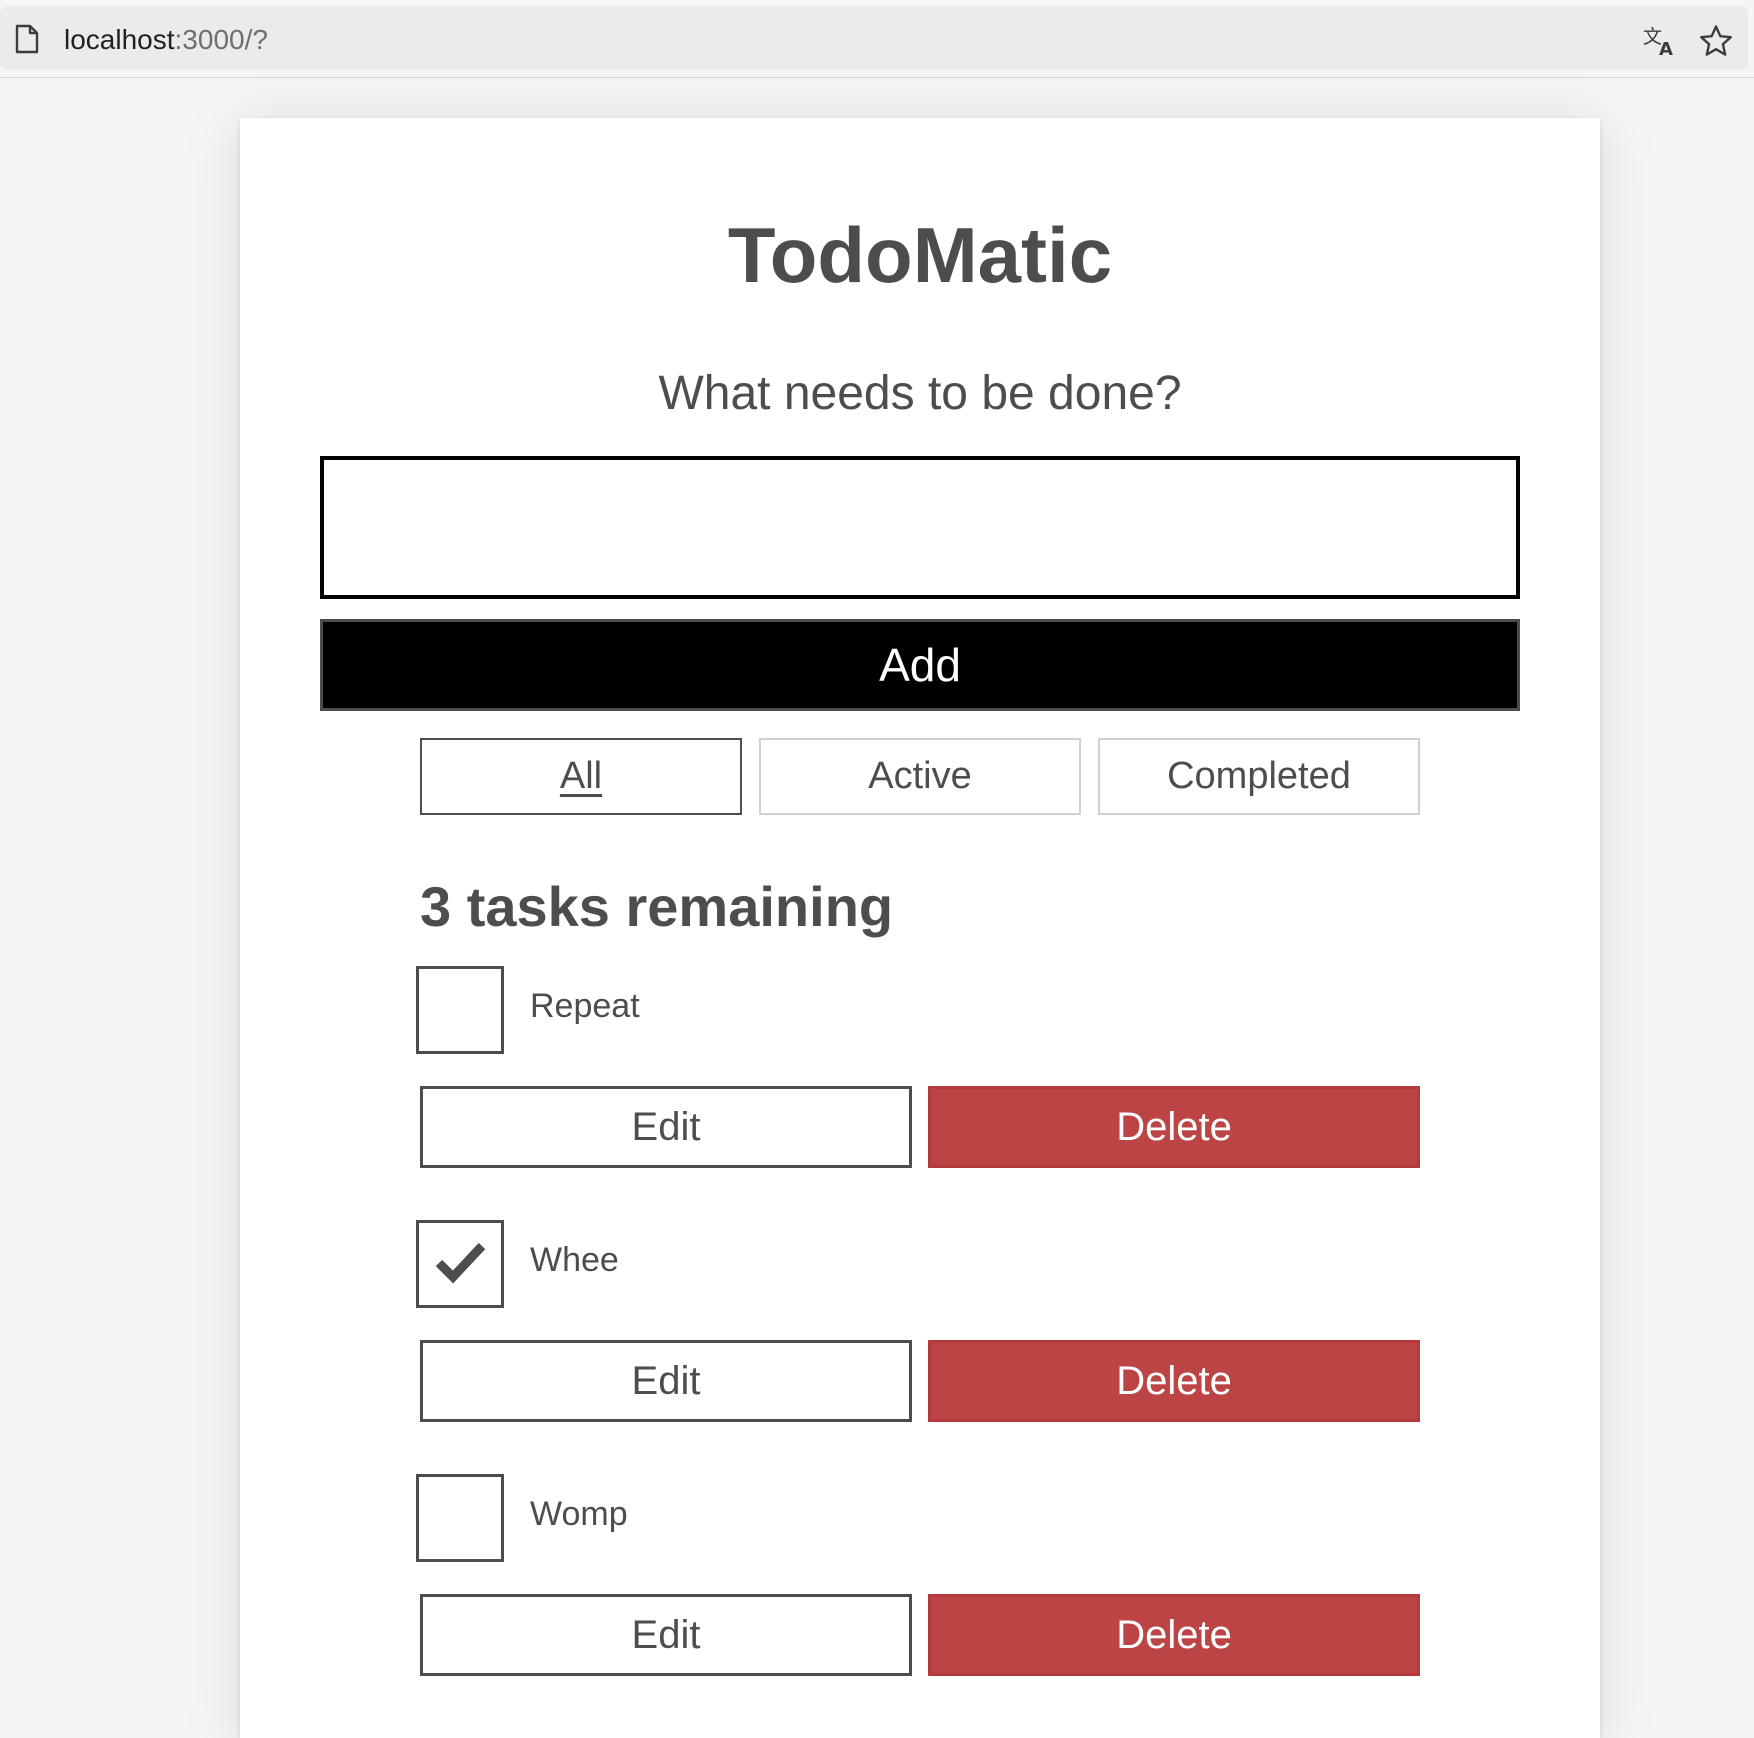  Describe the element at coordinates (27, 39) in the screenshot. I see `page-icon` at that location.